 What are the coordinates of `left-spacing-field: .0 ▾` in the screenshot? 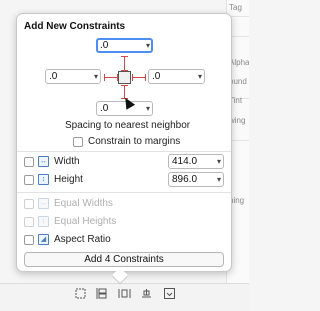 It's located at (73, 76).